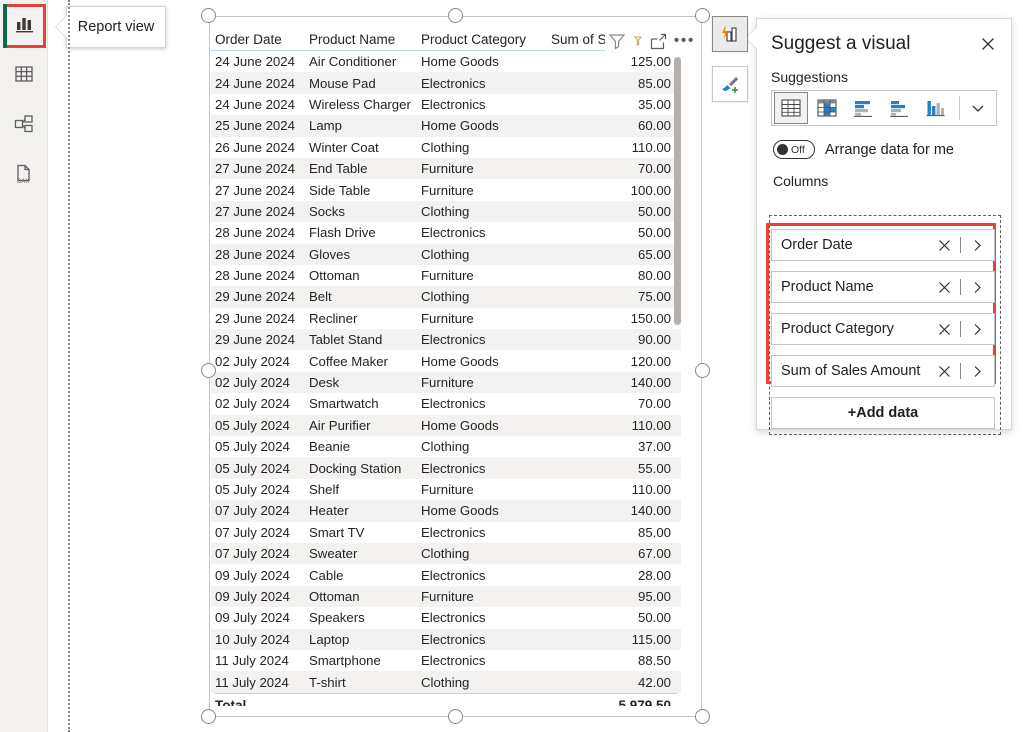 The height and width of the screenshot is (732, 1023). Describe the element at coordinates (883, 287) in the screenshot. I see `column-chip-product-name: Product Name` at that location.